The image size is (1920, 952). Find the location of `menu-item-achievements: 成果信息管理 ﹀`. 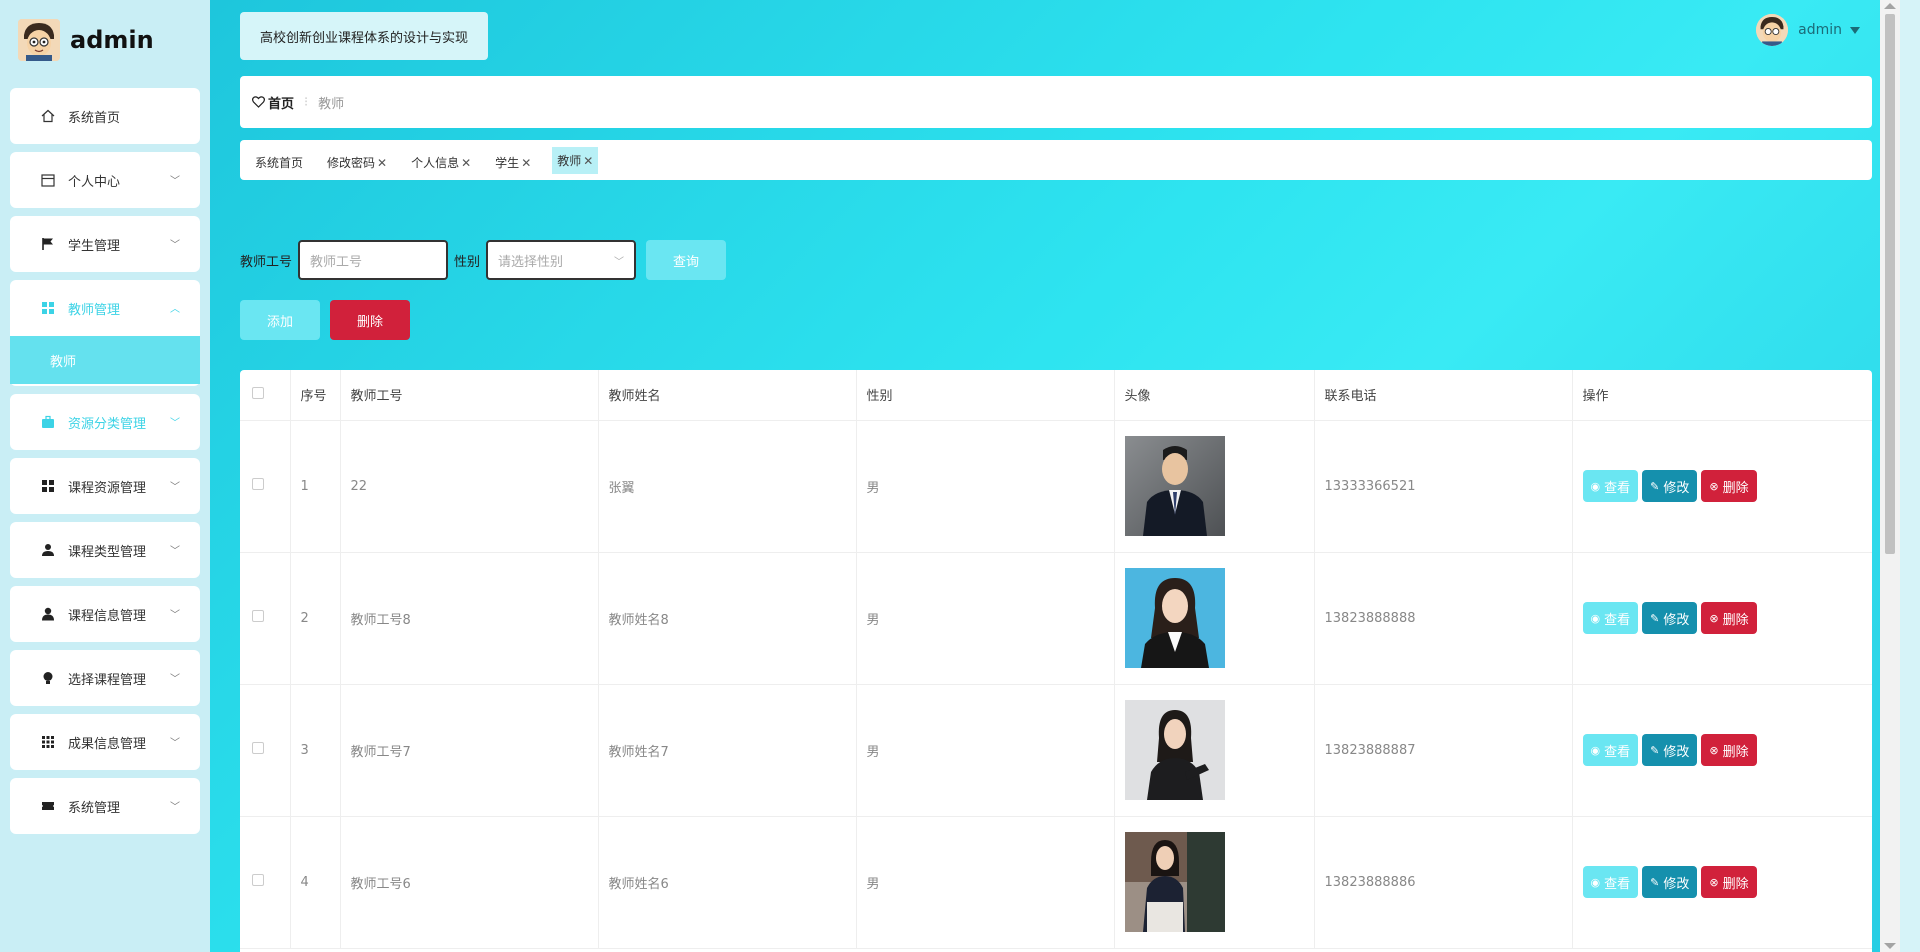

menu-item-achievements: 成果信息管理 ﹀ is located at coordinates (105, 742).